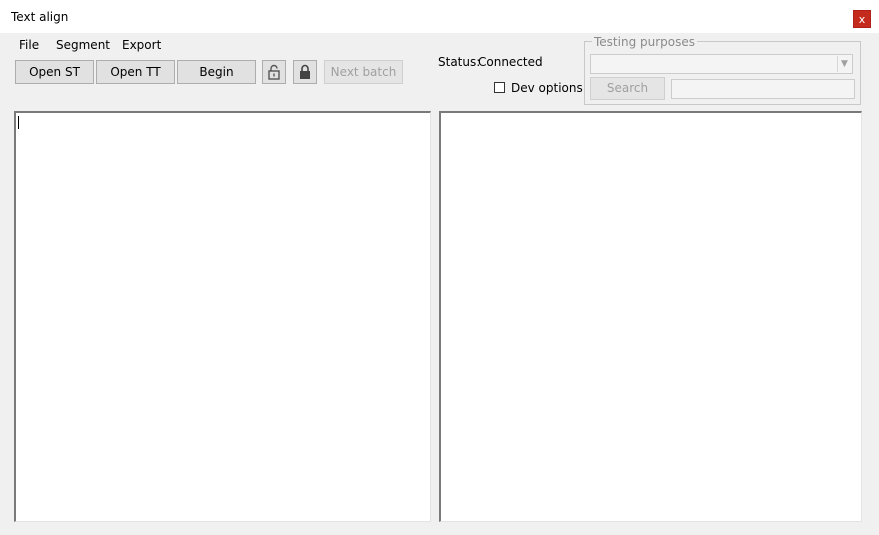  I want to click on search-input, so click(763, 89).